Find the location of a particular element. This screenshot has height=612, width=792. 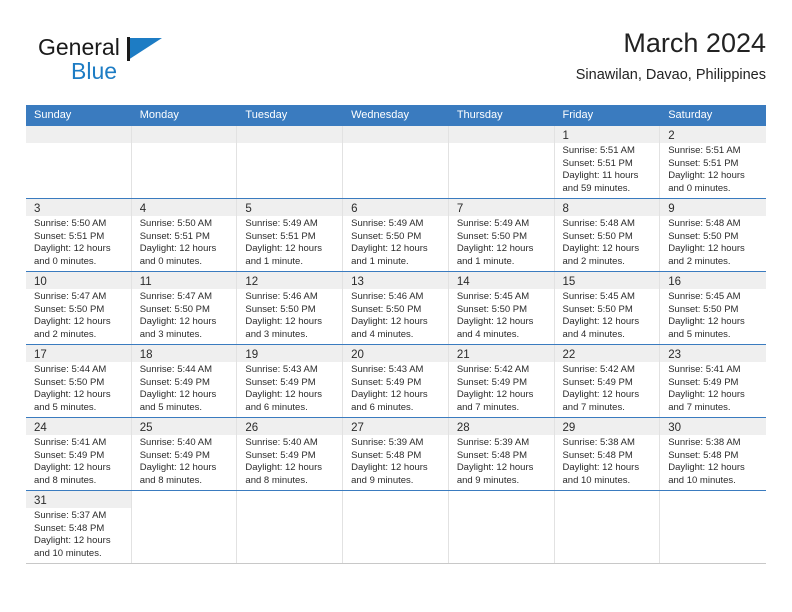

day-number-band: 16 is located at coordinates (713, 280).